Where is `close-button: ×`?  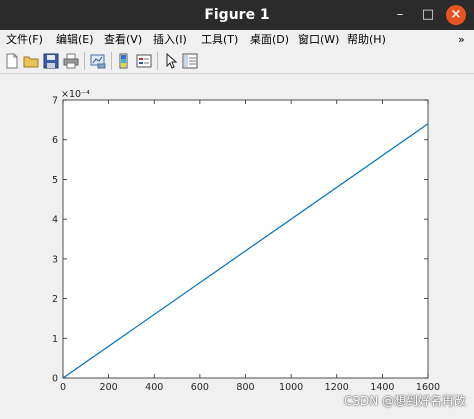 close-button: × is located at coordinates (456, 15).